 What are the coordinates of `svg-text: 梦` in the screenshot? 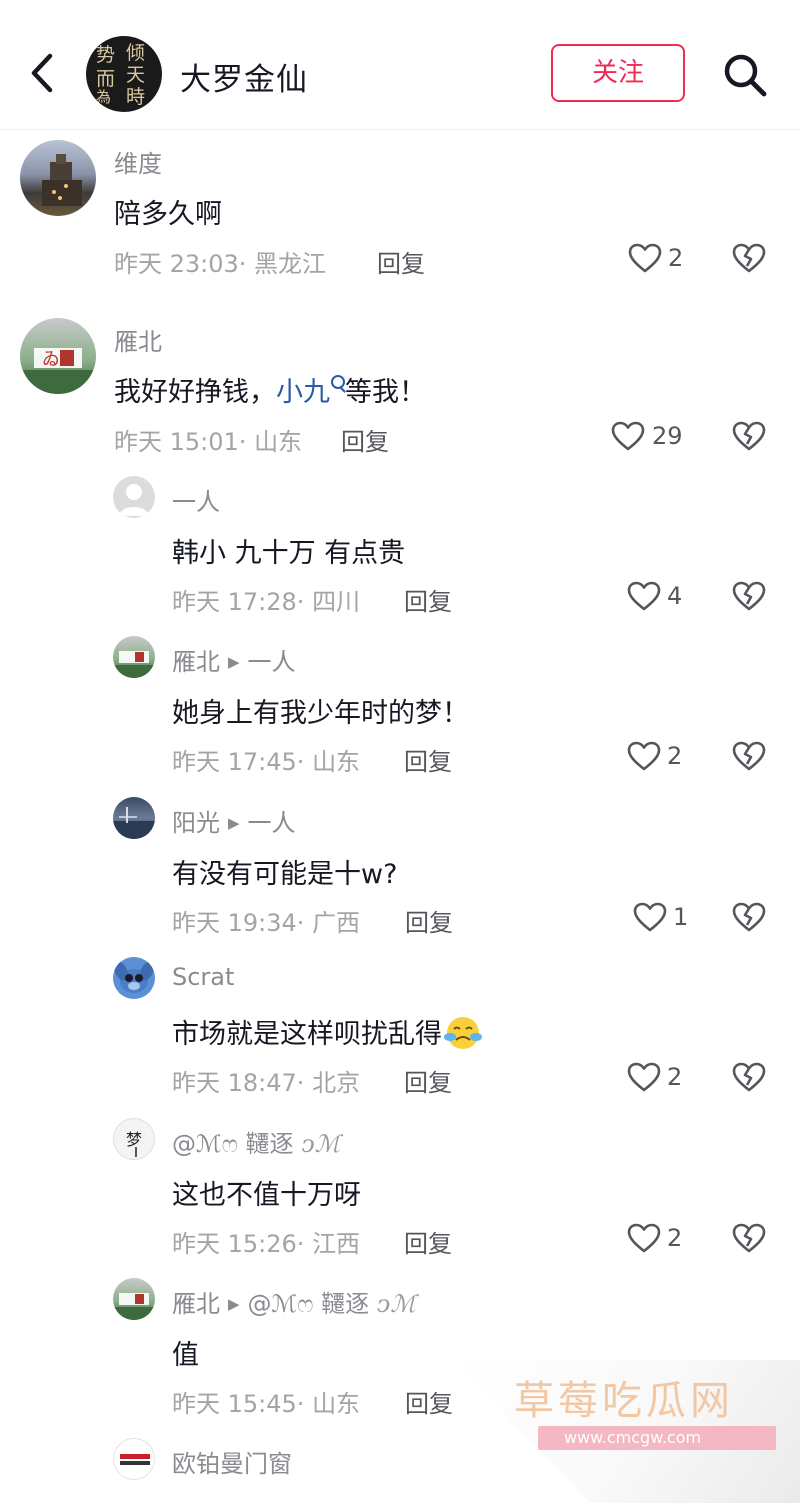 It's located at (134, 1139).